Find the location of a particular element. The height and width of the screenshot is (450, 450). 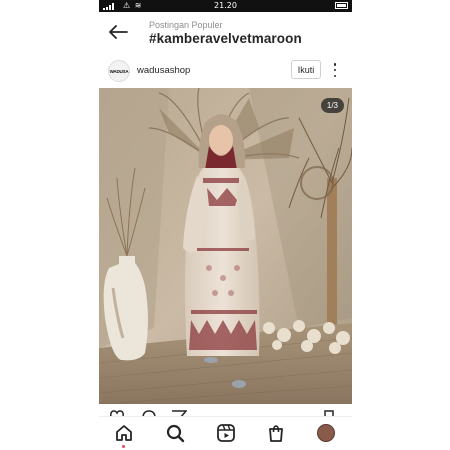

reels-icon is located at coordinates (226, 433).